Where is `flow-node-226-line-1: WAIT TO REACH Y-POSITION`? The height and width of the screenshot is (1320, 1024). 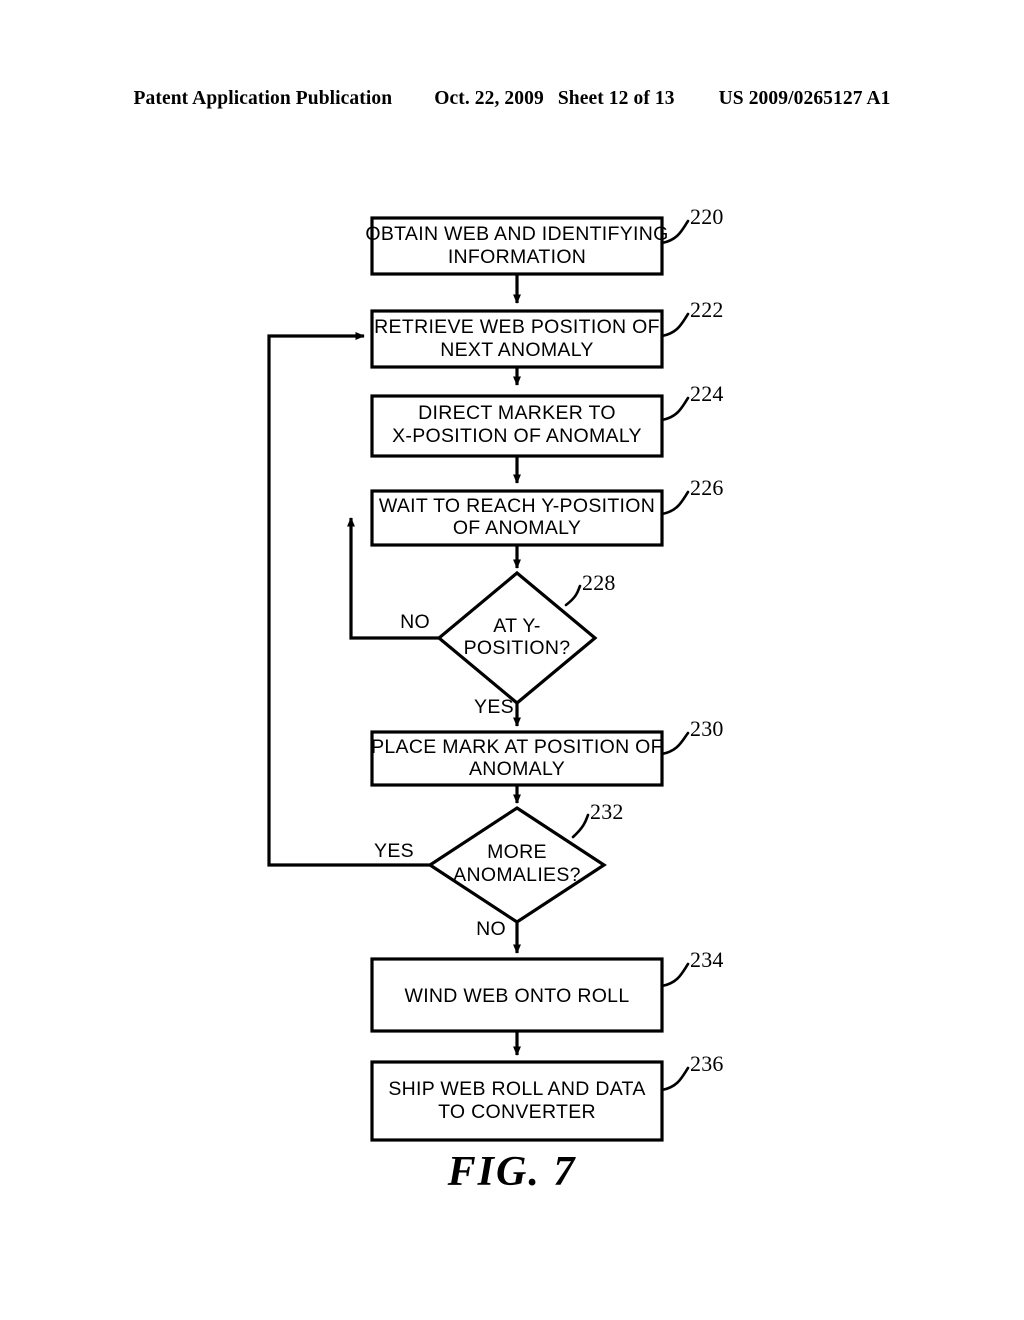
flow-node-226-line-1: WAIT TO REACH Y-POSITION is located at coordinates (517, 506).